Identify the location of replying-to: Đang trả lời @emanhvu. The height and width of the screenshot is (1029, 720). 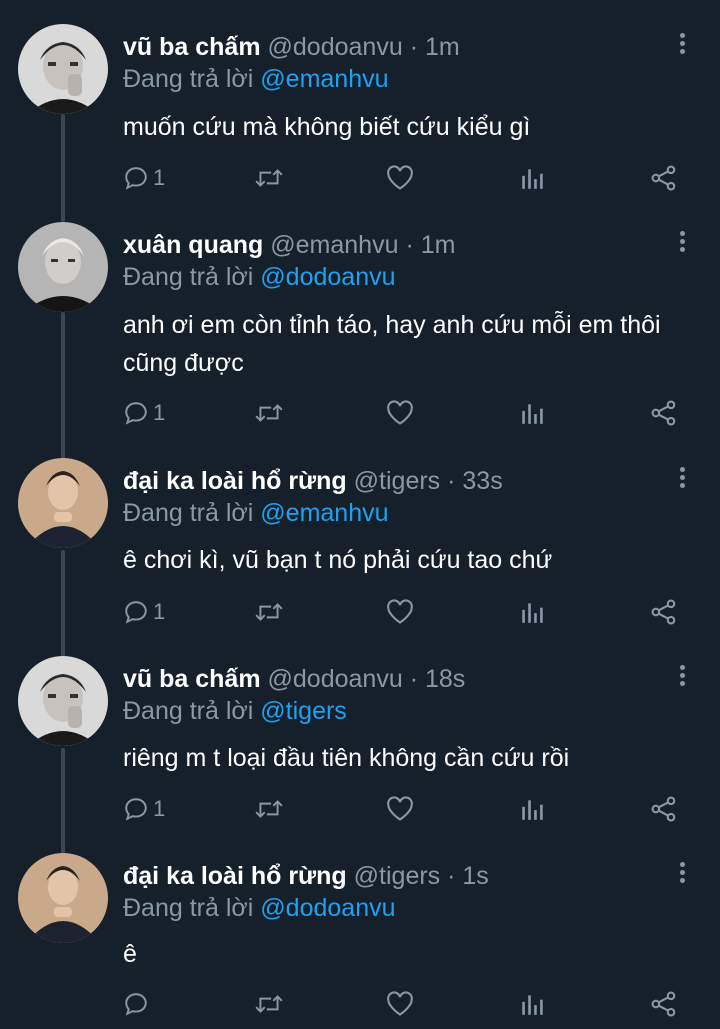
(256, 79).